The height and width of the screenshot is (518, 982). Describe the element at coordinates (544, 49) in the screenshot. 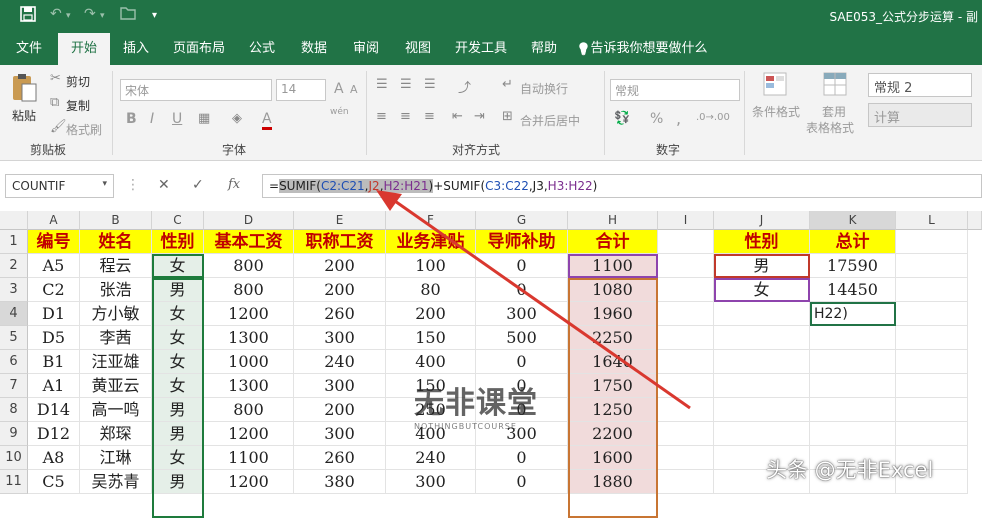

I see `tab-9: 帮助` at that location.